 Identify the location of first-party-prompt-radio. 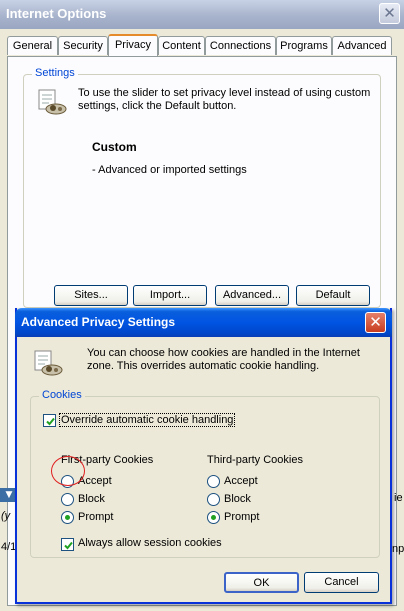
(67, 517).